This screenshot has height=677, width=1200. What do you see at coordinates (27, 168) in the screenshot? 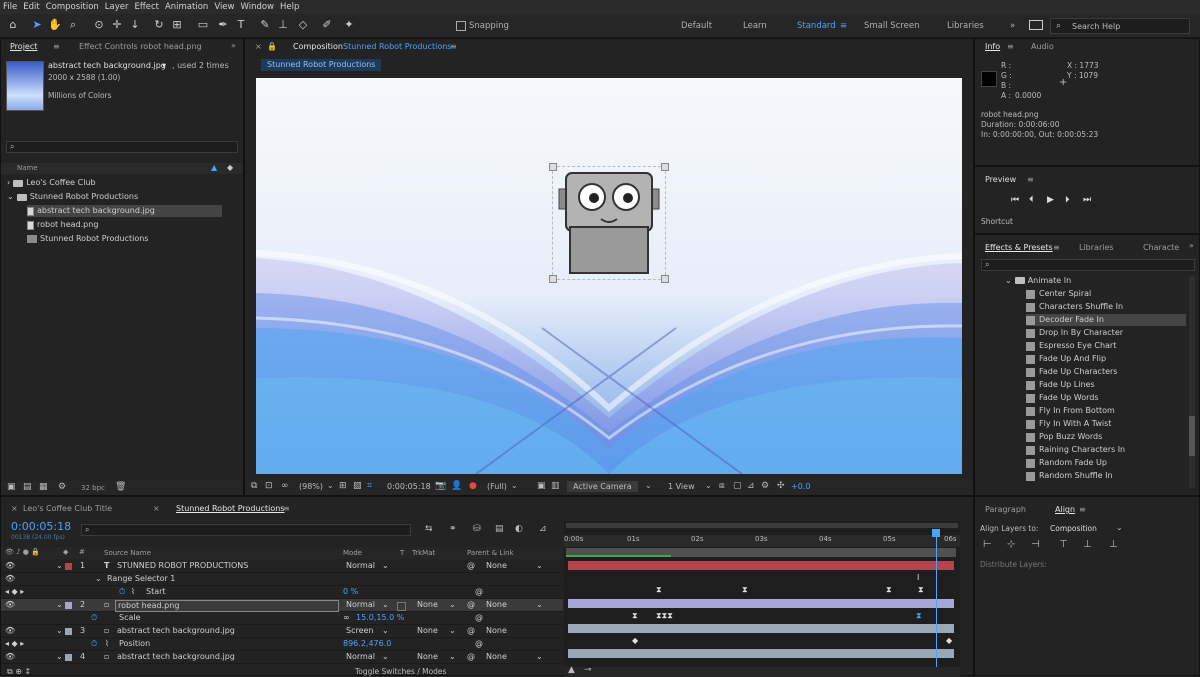
I see `column-name: Name` at bounding box center [27, 168].